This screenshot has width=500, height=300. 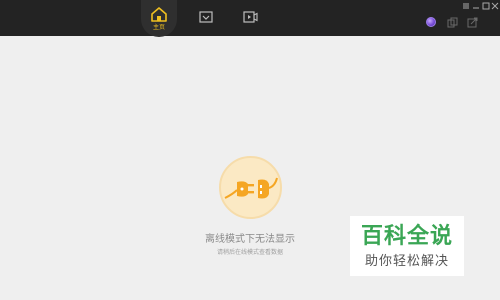 I want to click on video-icon, so click(x=250, y=17).